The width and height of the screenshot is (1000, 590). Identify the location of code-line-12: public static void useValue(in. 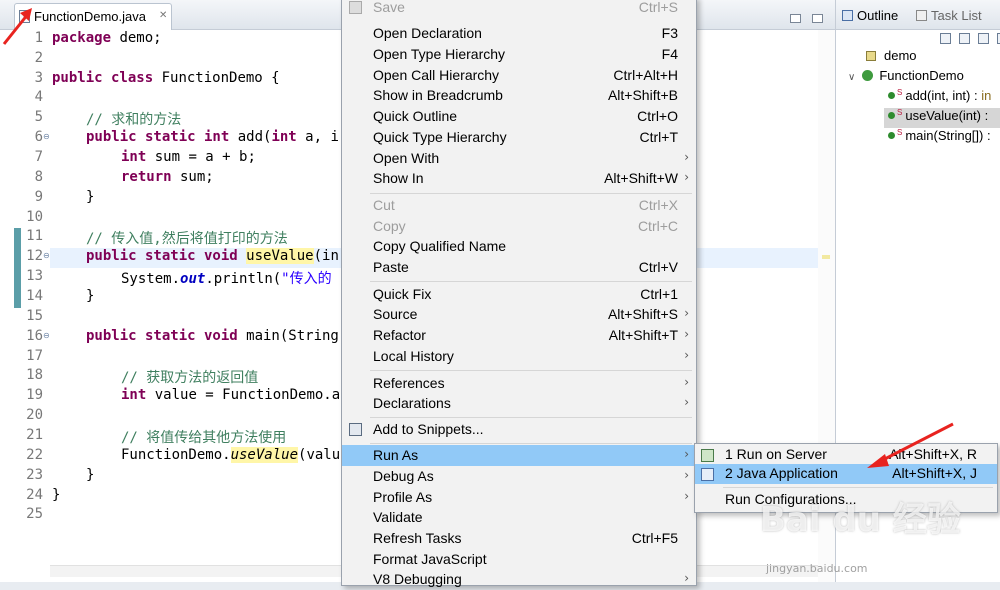
(212, 256).